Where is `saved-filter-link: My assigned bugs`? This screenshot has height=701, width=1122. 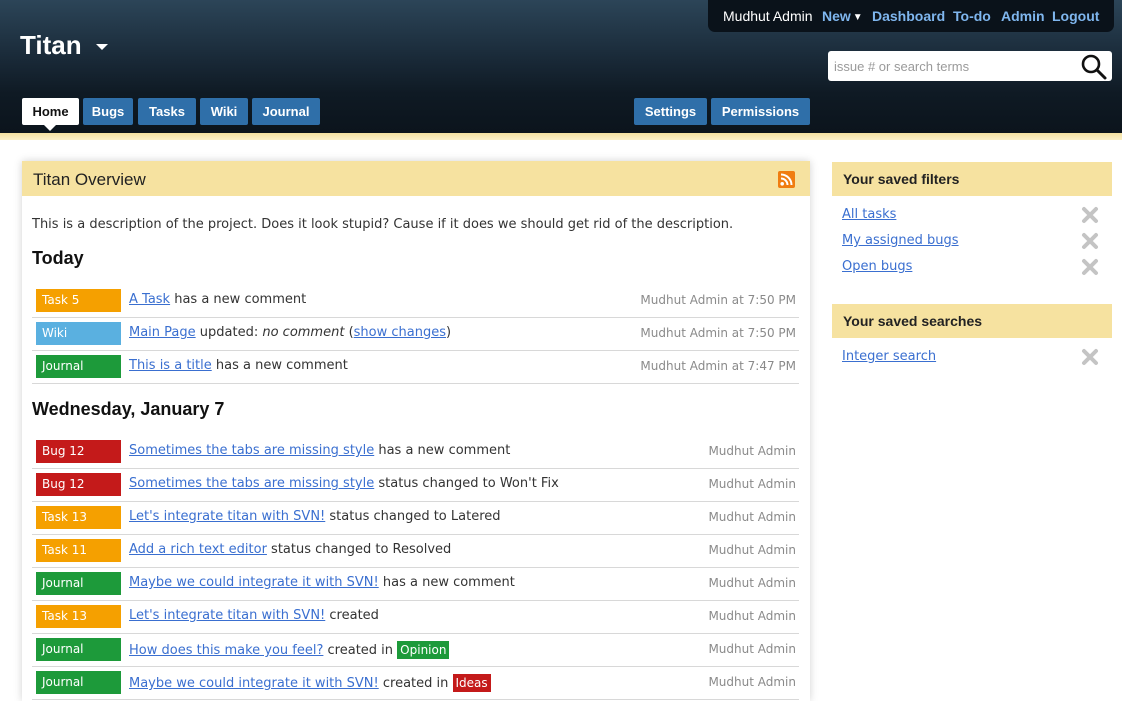
saved-filter-link: My assigned bugs is located at coordinates (900, 240).